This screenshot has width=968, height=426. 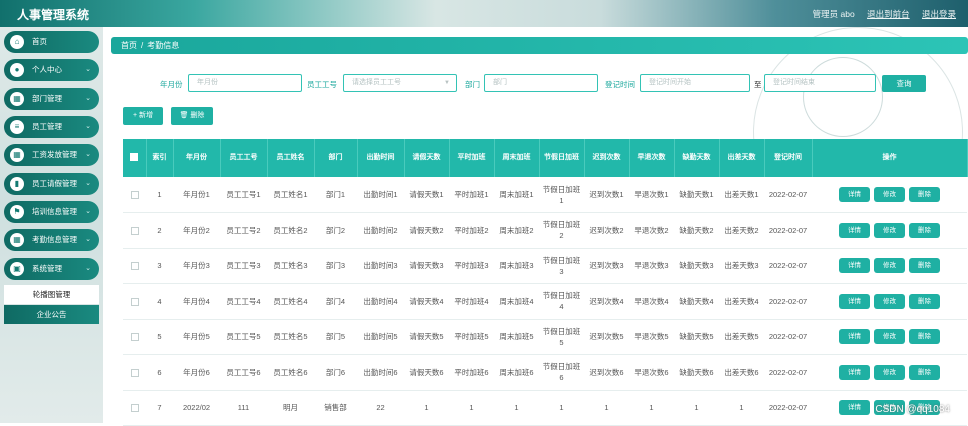 I want to click on checkbox-icon, so click(x=134, y=157).